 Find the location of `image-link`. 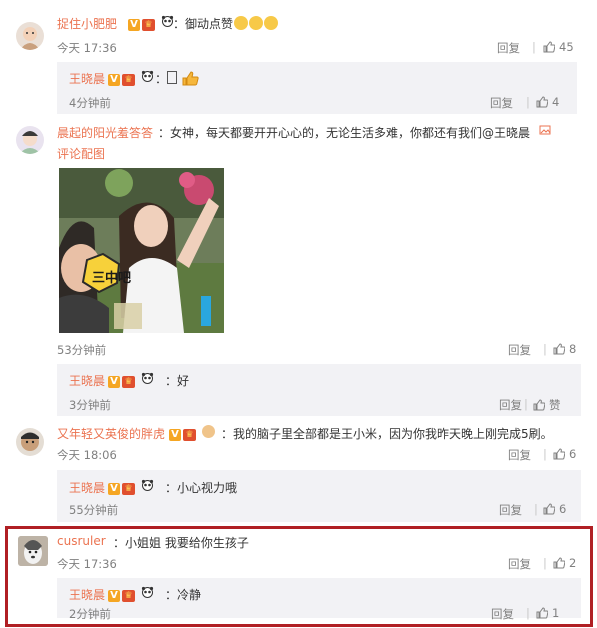

image-link is located at coordinates (545, 131).